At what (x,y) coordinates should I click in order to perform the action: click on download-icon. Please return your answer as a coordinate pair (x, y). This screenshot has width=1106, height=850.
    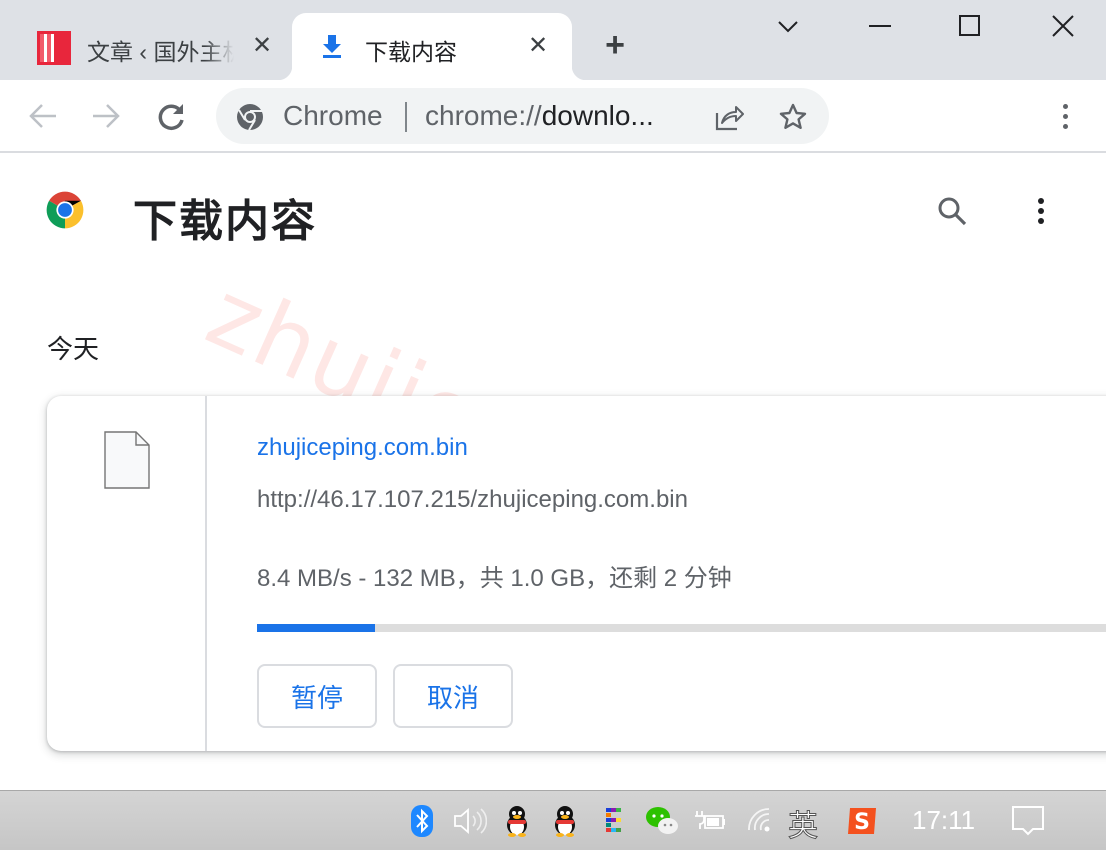
    Looking at the image, I should click on (332, 46).